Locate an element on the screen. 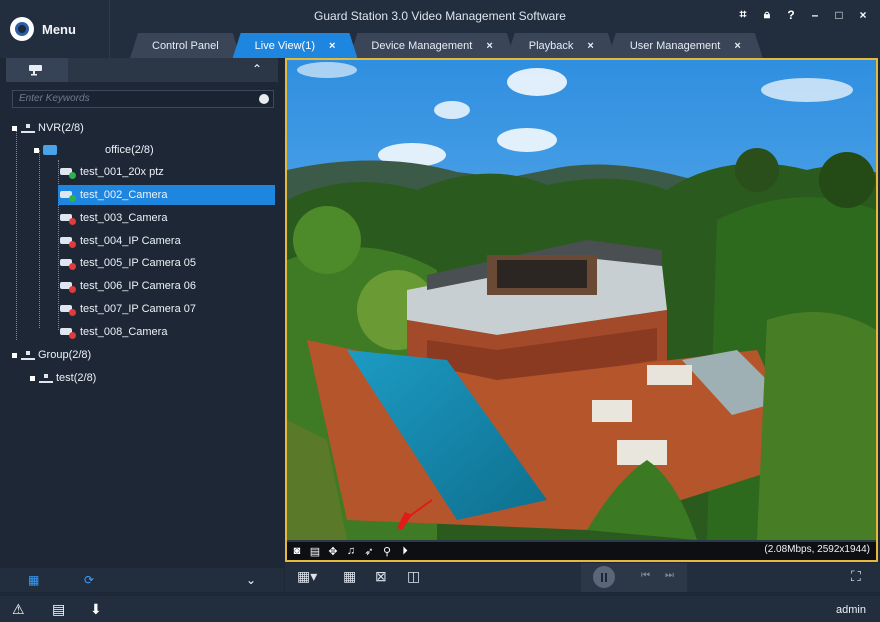 This screenshot has height=622, width=880. camera-item: test_001_20x ptz is located at coordinates (112, 172).